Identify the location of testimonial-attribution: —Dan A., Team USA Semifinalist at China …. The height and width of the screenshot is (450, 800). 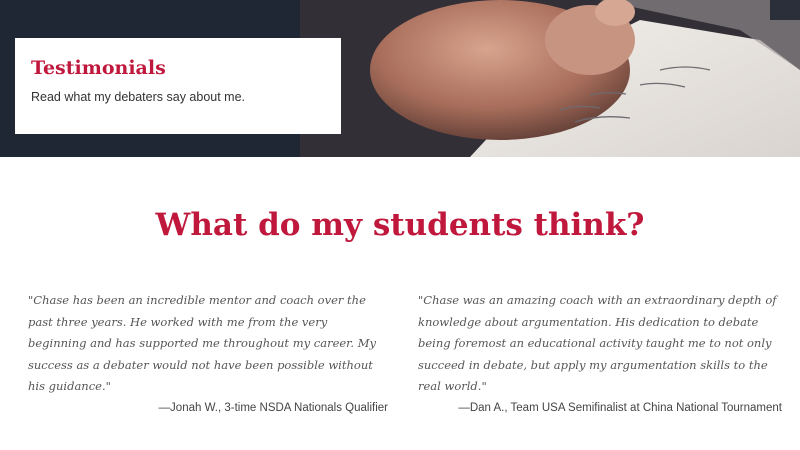
(620, 407).